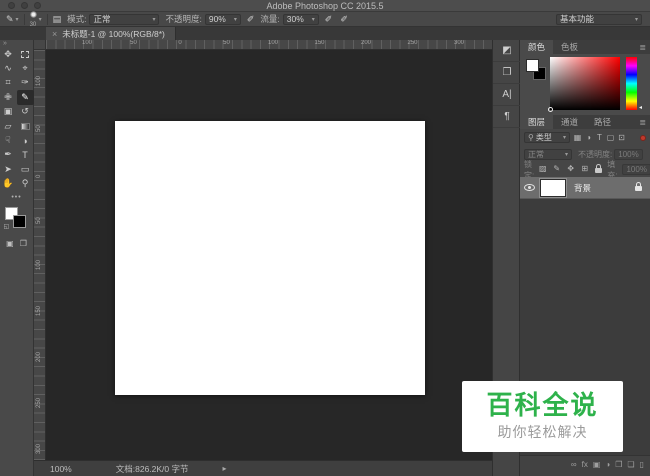 The width and height of the screenshot is (650, 476). I want to click on tools-panel: » ✥ ∿ ⌖ ⌗ ✑ ✙ ✎ ▣ ↺ ▱ ☟ ◑ ✒ T ➤ ▭ ✋ ⚲ ••• ◱ ▣ ❐, so click(17, 258).